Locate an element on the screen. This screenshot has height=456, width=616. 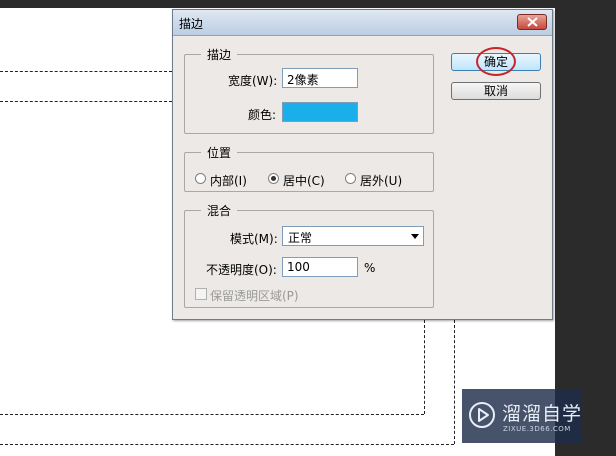
play-logo-icon is located at coordinates (482, 415).